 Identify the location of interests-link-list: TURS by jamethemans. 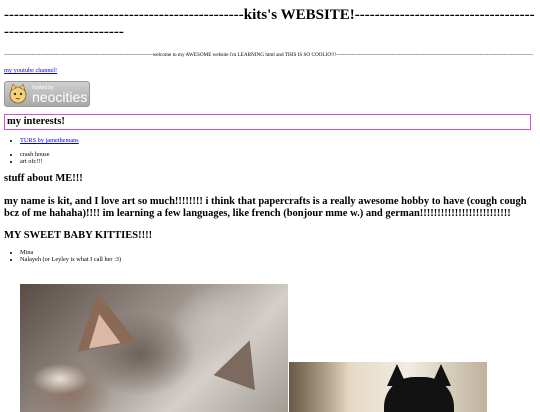
(270, 140).